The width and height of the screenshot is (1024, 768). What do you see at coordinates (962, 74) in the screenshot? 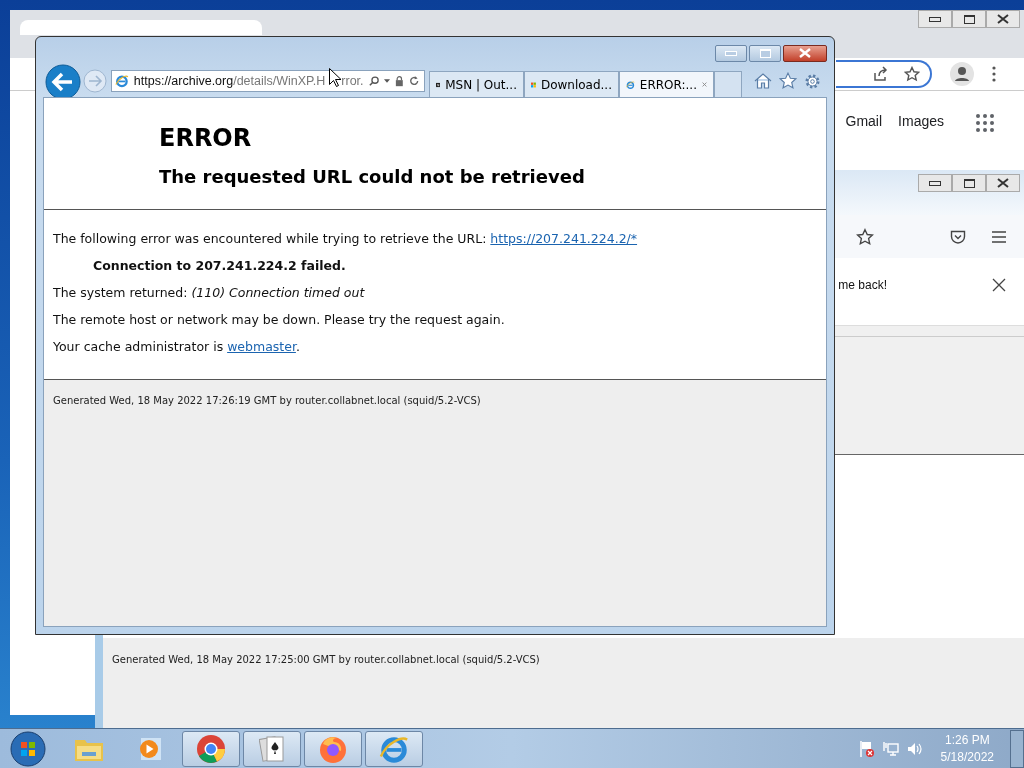
I see `profile-icon` at bounding box center [962, 74].